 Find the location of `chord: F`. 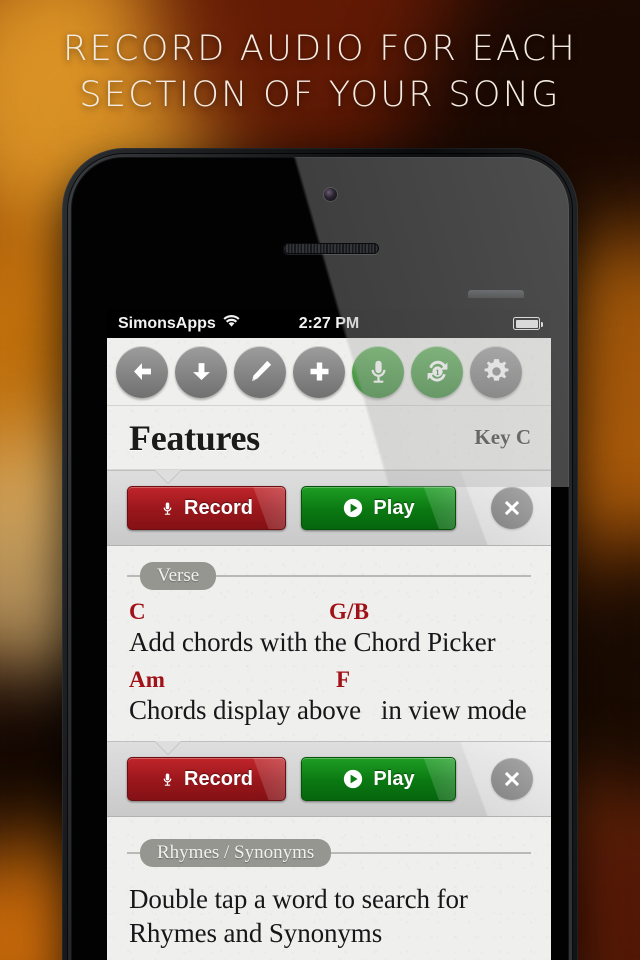

chord: F is located at coordinates (343, 680).